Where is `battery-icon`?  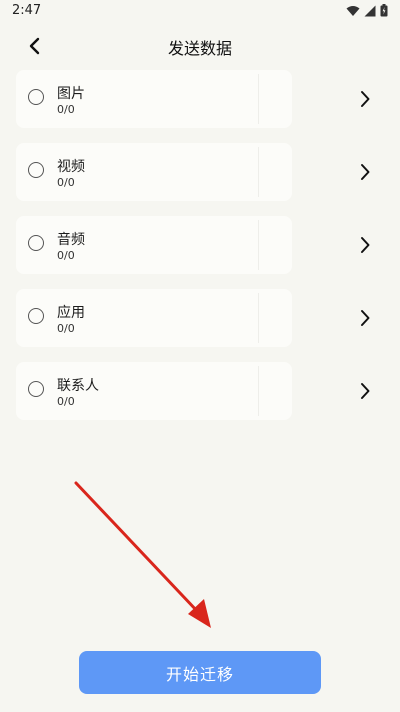
battery-icon is located at coordinates (384, 10).